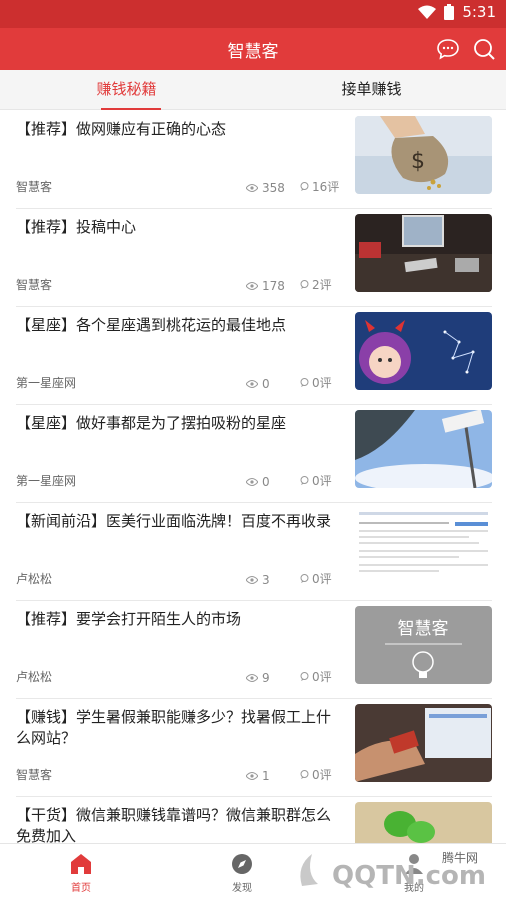  I want to click on home-icon, so click(81, 864).